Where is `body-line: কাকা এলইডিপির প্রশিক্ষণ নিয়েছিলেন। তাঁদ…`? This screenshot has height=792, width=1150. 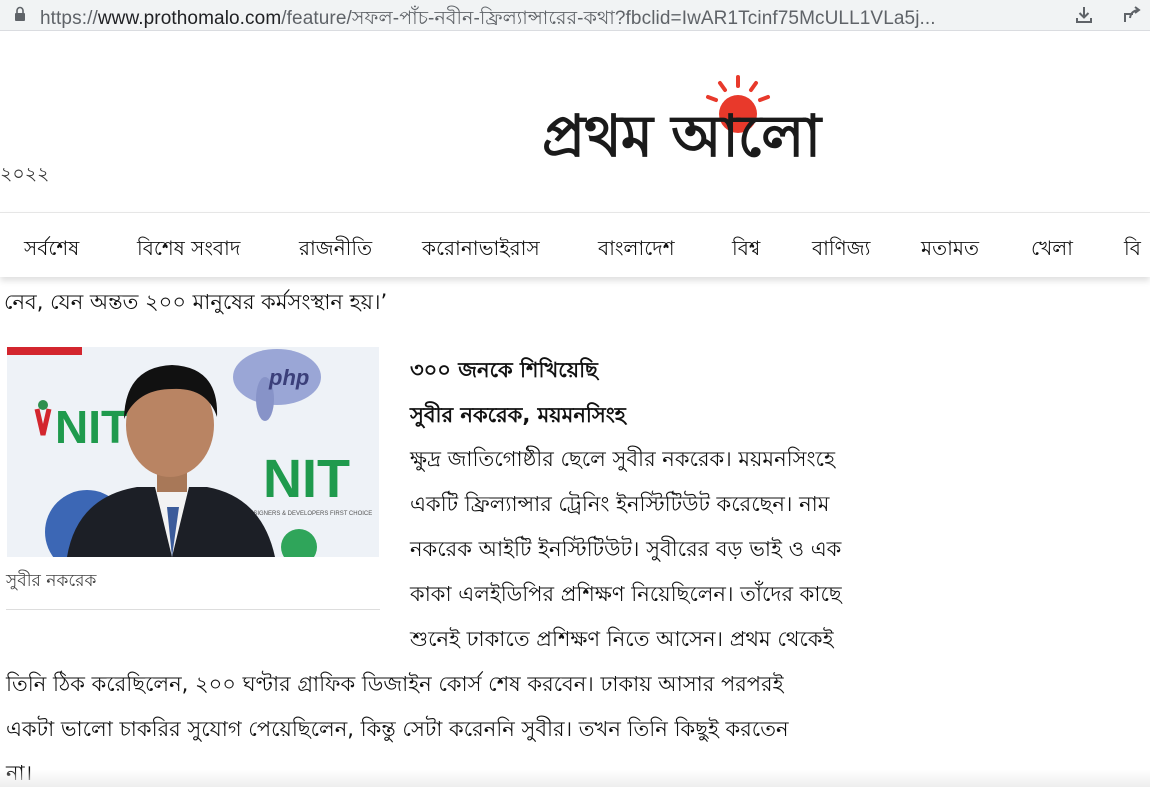
body-line: কাকা এলইডিপির প্রশিক্ষণ নিয়েছিলেন। তাঁদ… is located at coordinates (626, 594).